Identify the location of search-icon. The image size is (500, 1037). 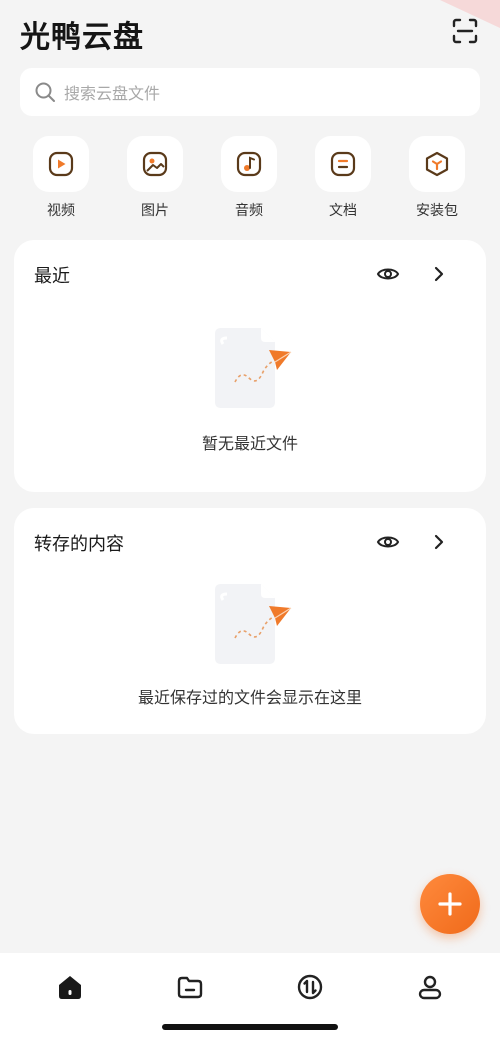
(45, 92).